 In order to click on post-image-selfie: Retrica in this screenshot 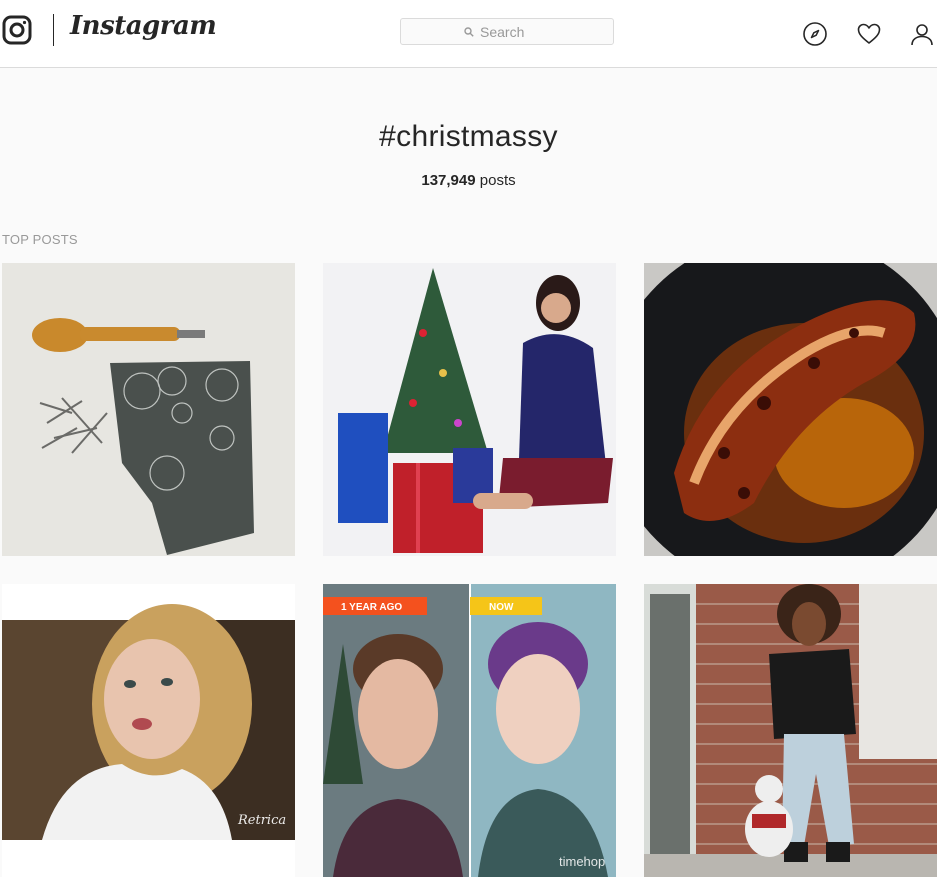, I will do `click(148, 730)`.